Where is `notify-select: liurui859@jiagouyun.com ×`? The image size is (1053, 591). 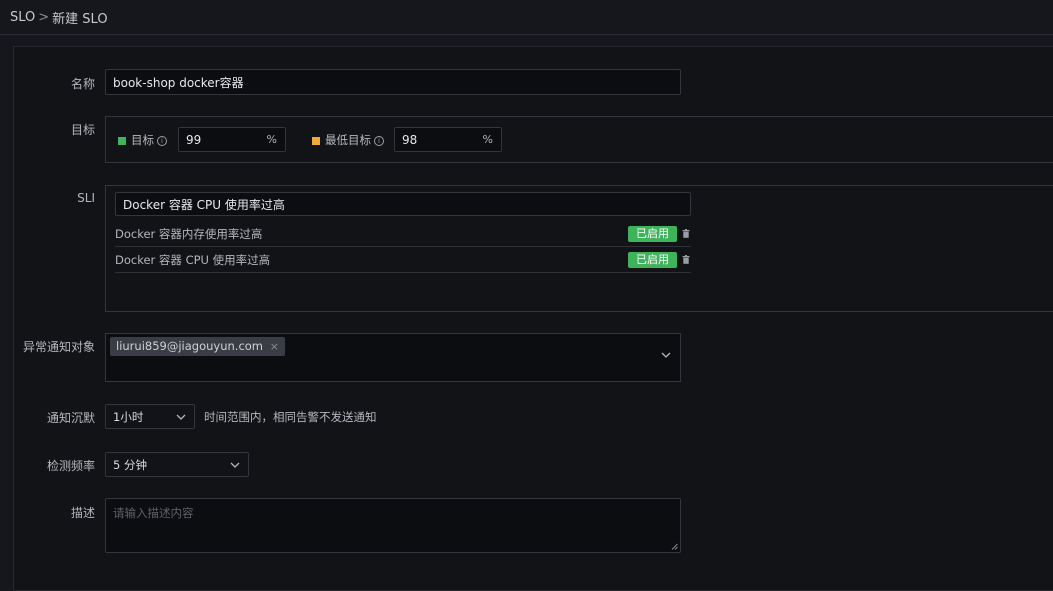 notify-select: liurui859@jiagouyun.com × is located at coordinates (393, 357).